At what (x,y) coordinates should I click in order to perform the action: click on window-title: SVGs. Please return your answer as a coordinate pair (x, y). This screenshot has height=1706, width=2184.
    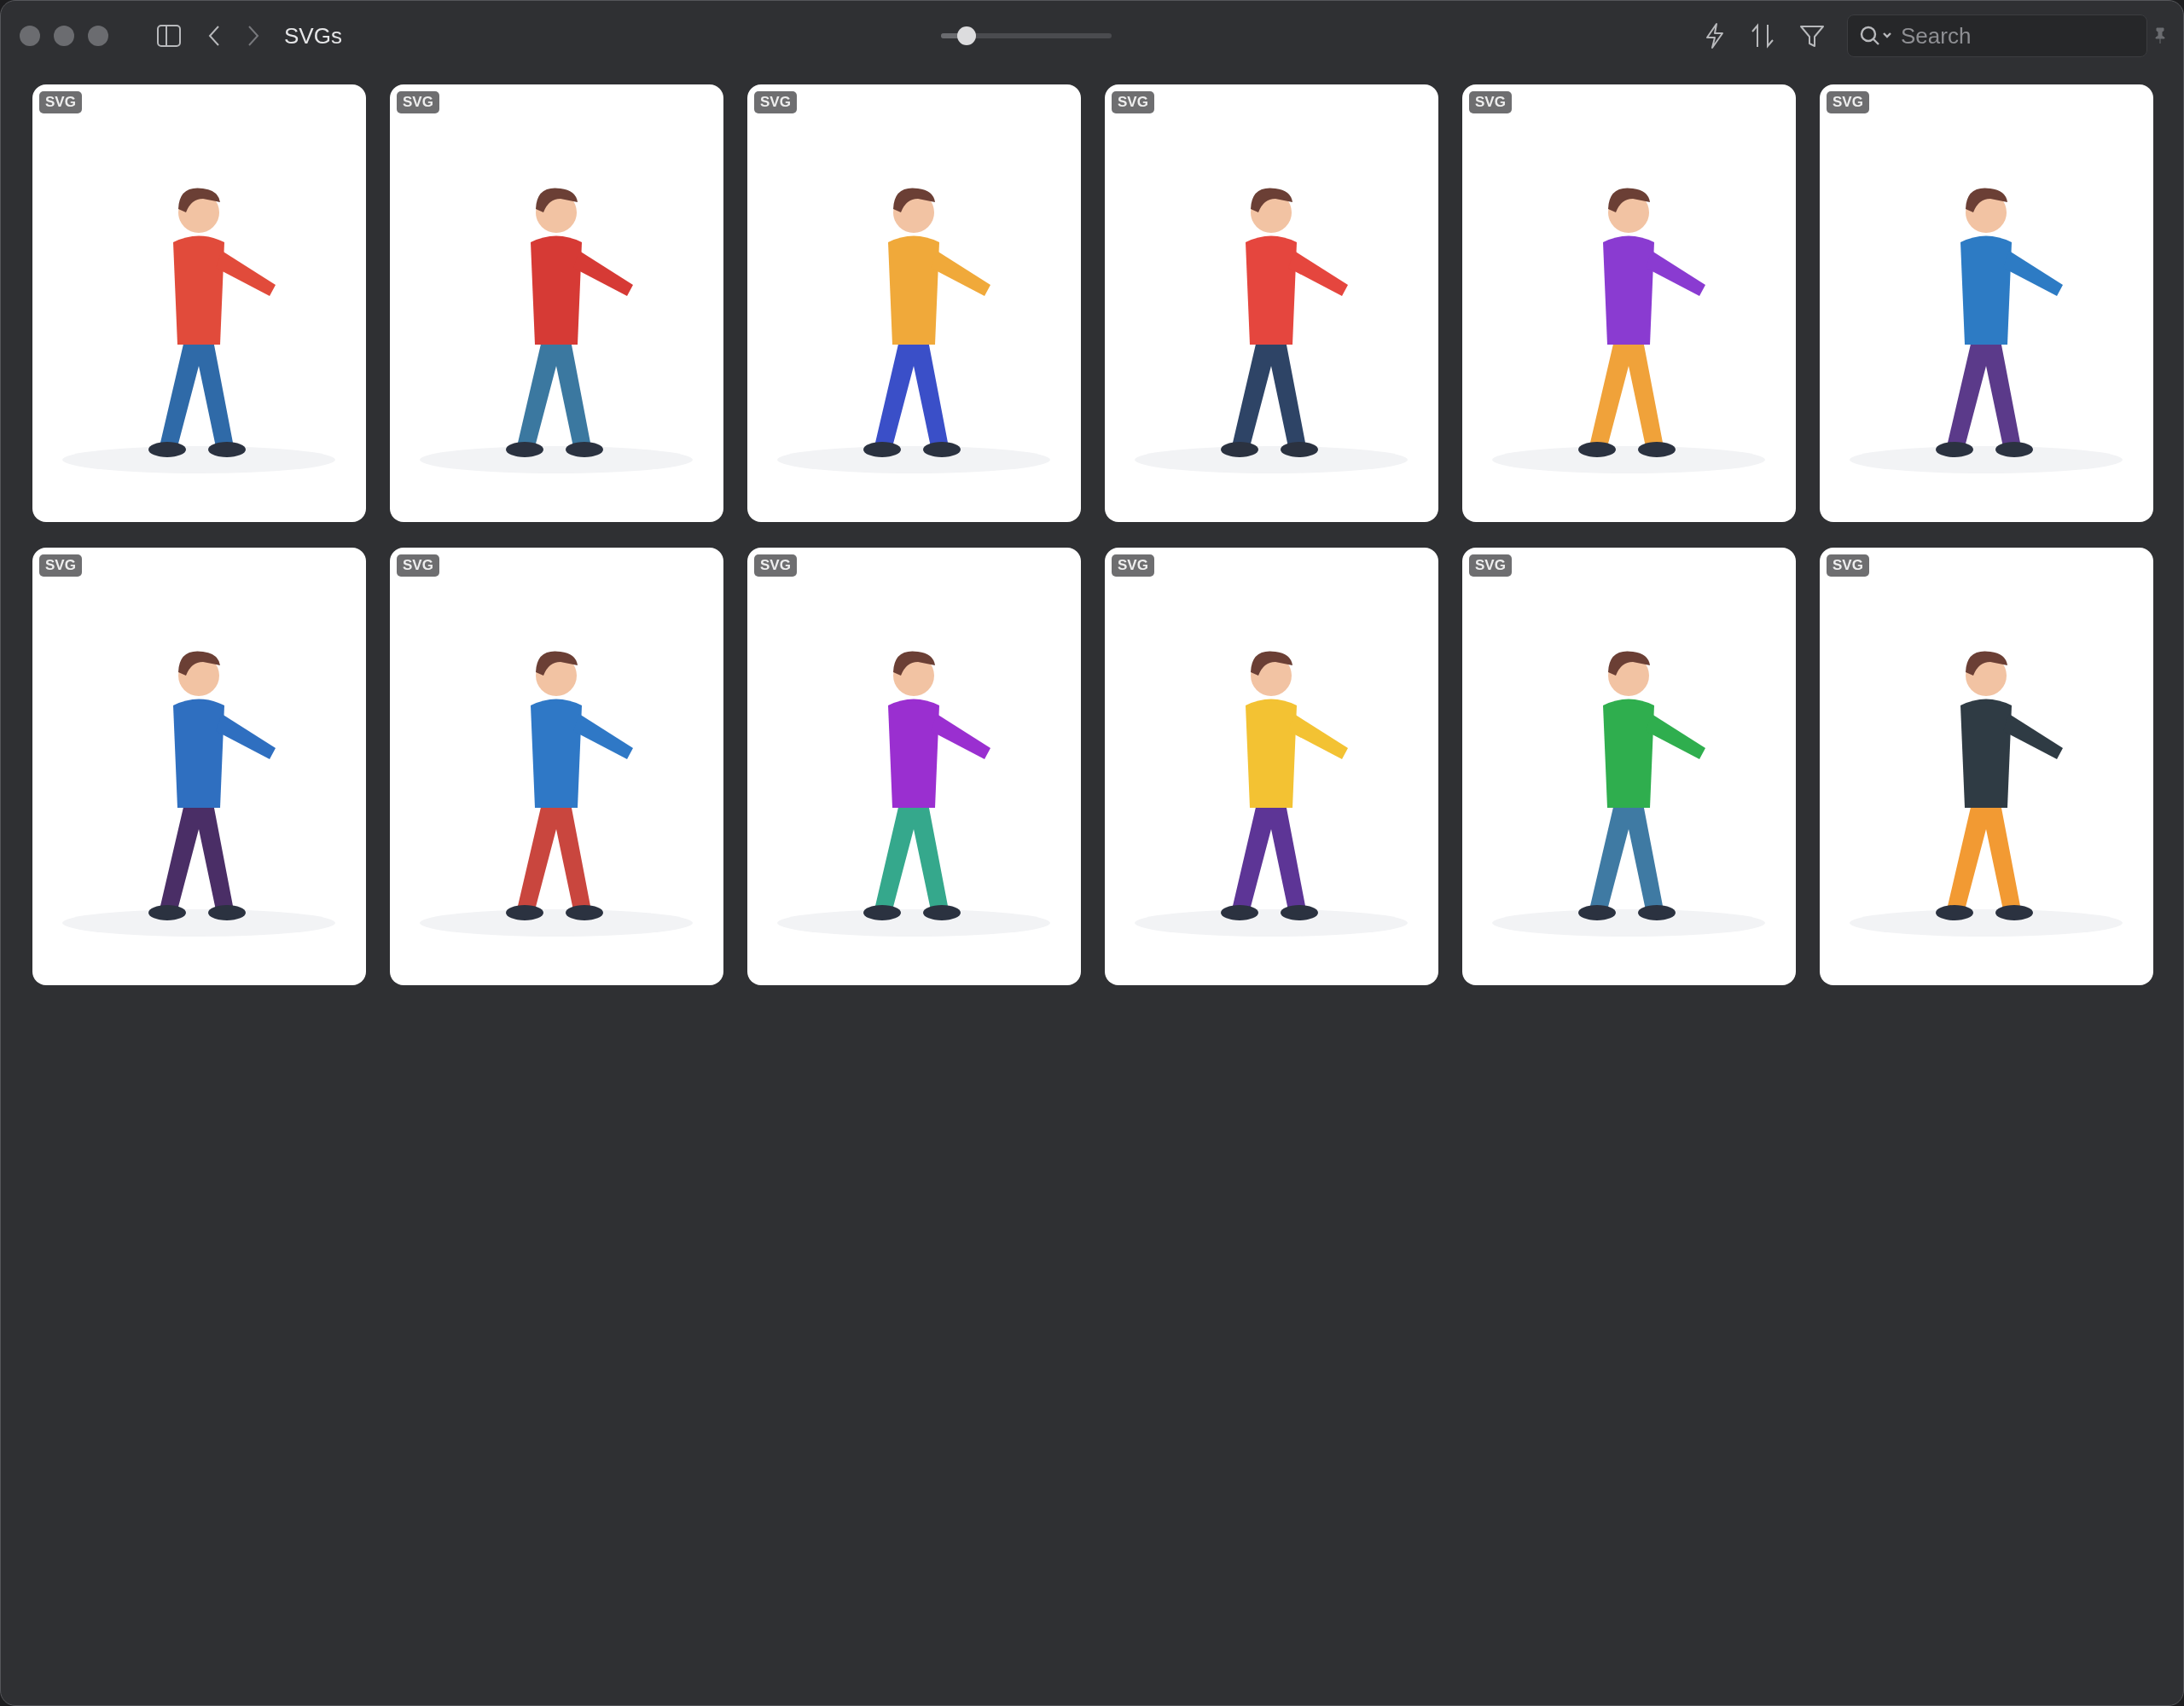
    Looking at the image, I should click on (313, 35).